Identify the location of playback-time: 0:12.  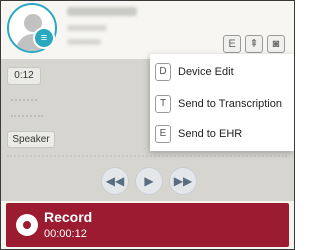
(24, 76).